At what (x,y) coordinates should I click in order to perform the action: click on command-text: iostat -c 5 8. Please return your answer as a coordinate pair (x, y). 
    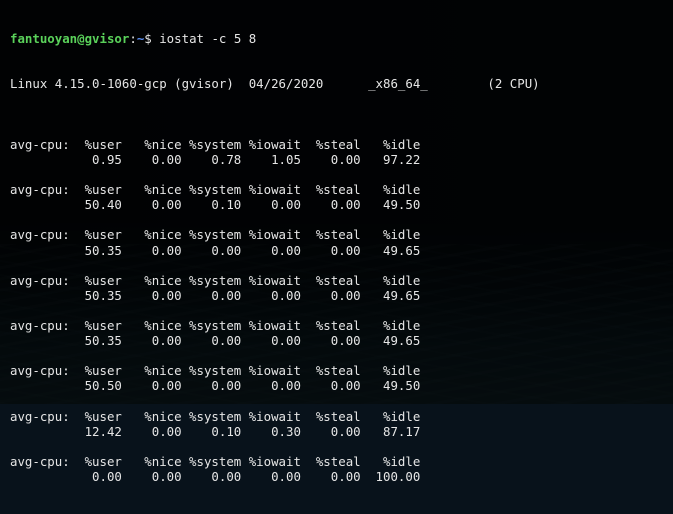
    Looking at the image, I should click on (204, 39).